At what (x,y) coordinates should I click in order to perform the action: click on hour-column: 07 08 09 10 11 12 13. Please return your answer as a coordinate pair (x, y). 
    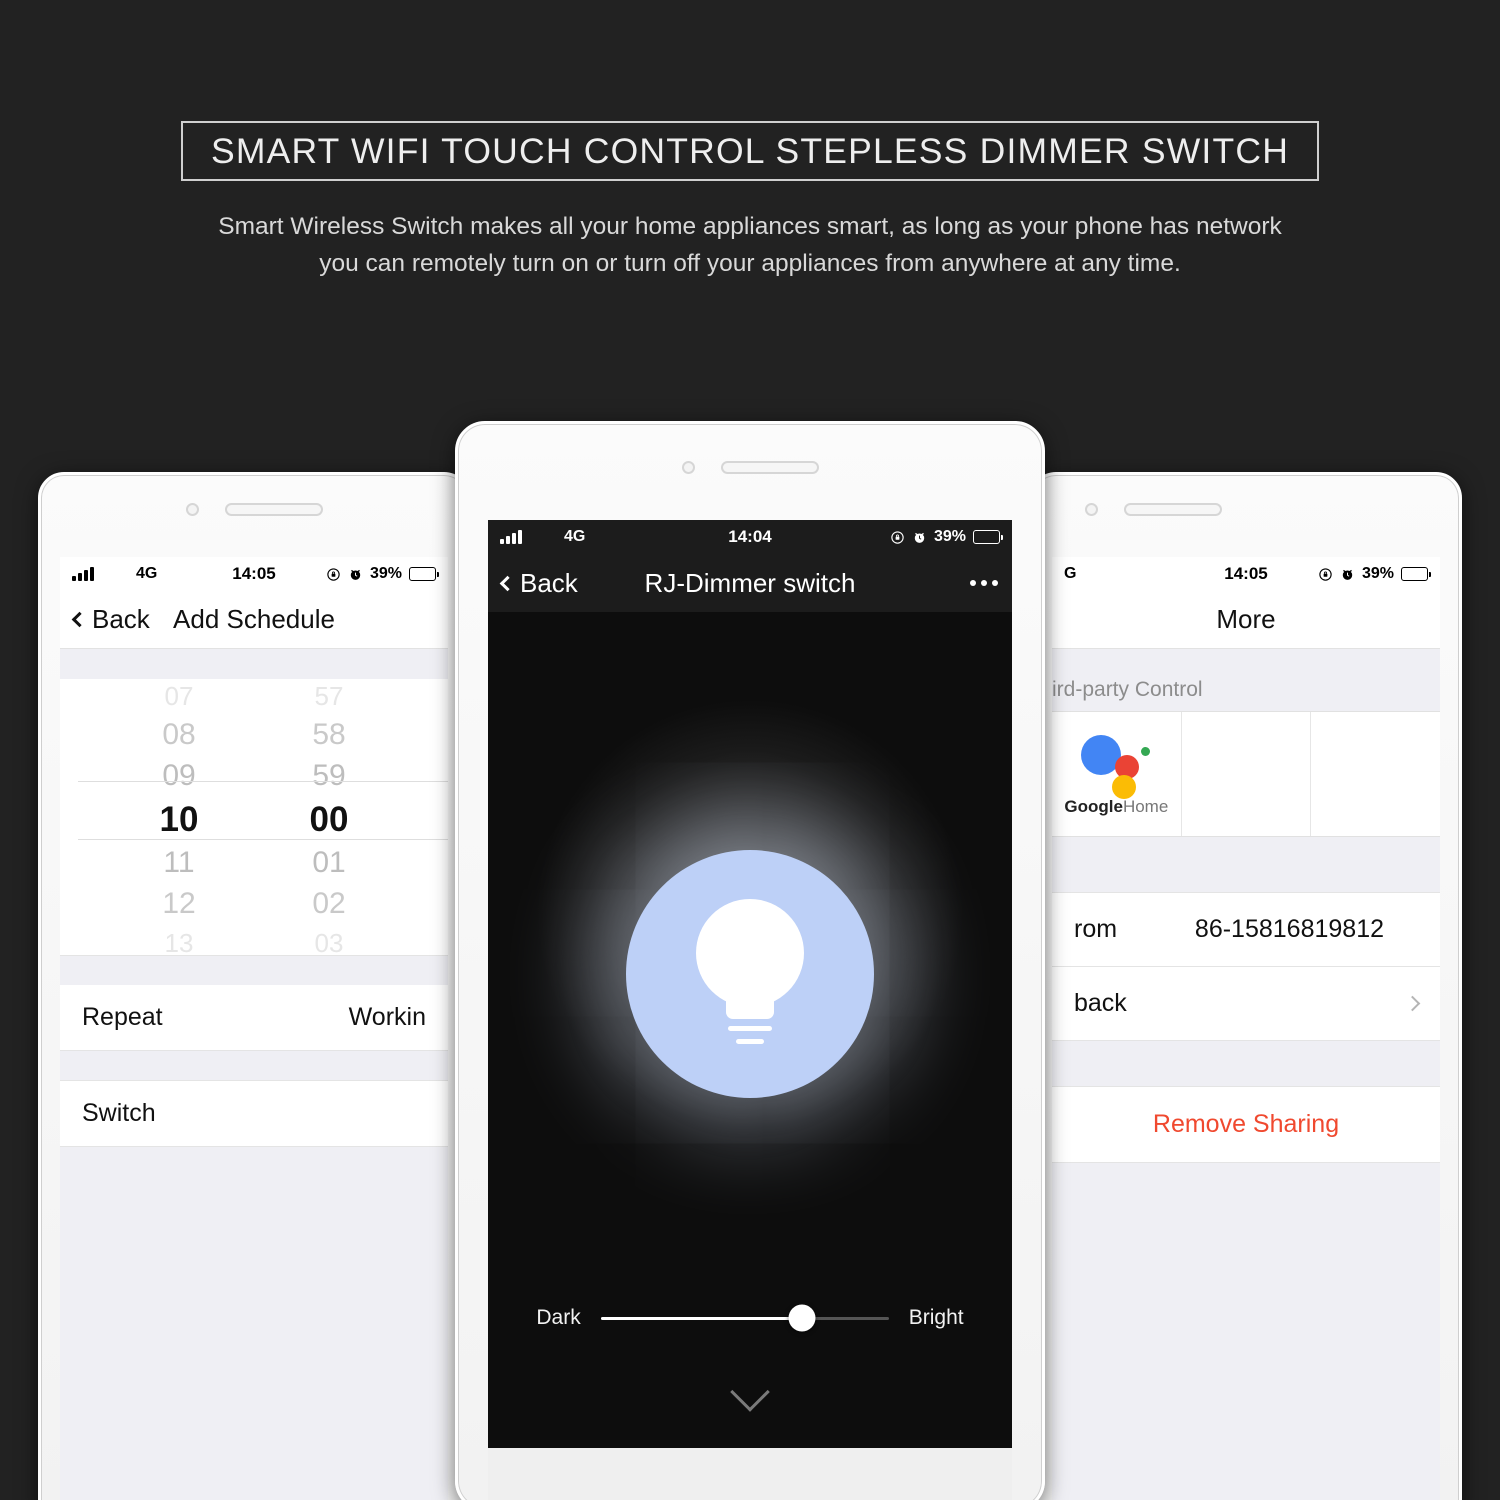
    Looking at the image, I should click on (179, 819).